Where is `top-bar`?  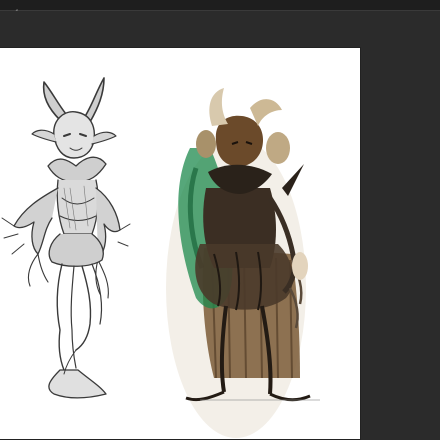
top-bar is located at coordinates (220, 7).